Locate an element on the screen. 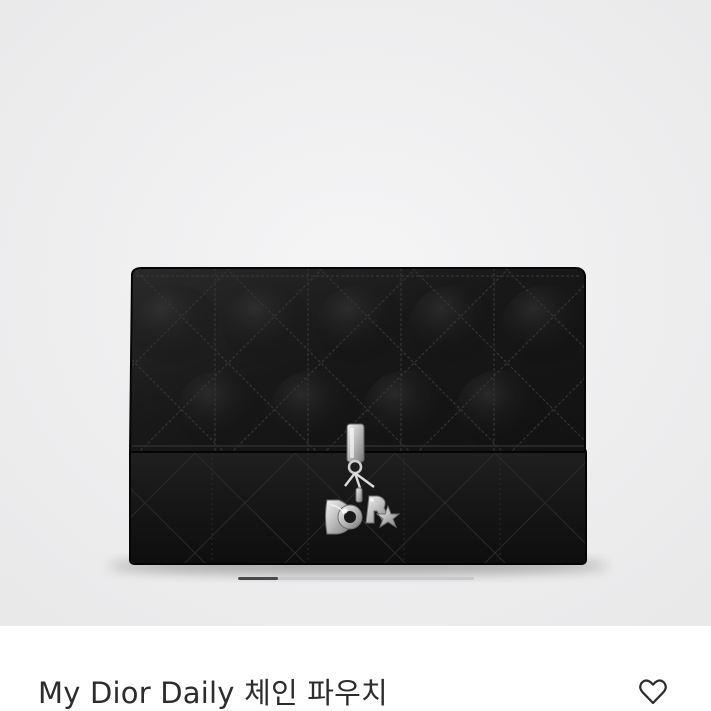  heart-icon is located at coordinates (653, 692).